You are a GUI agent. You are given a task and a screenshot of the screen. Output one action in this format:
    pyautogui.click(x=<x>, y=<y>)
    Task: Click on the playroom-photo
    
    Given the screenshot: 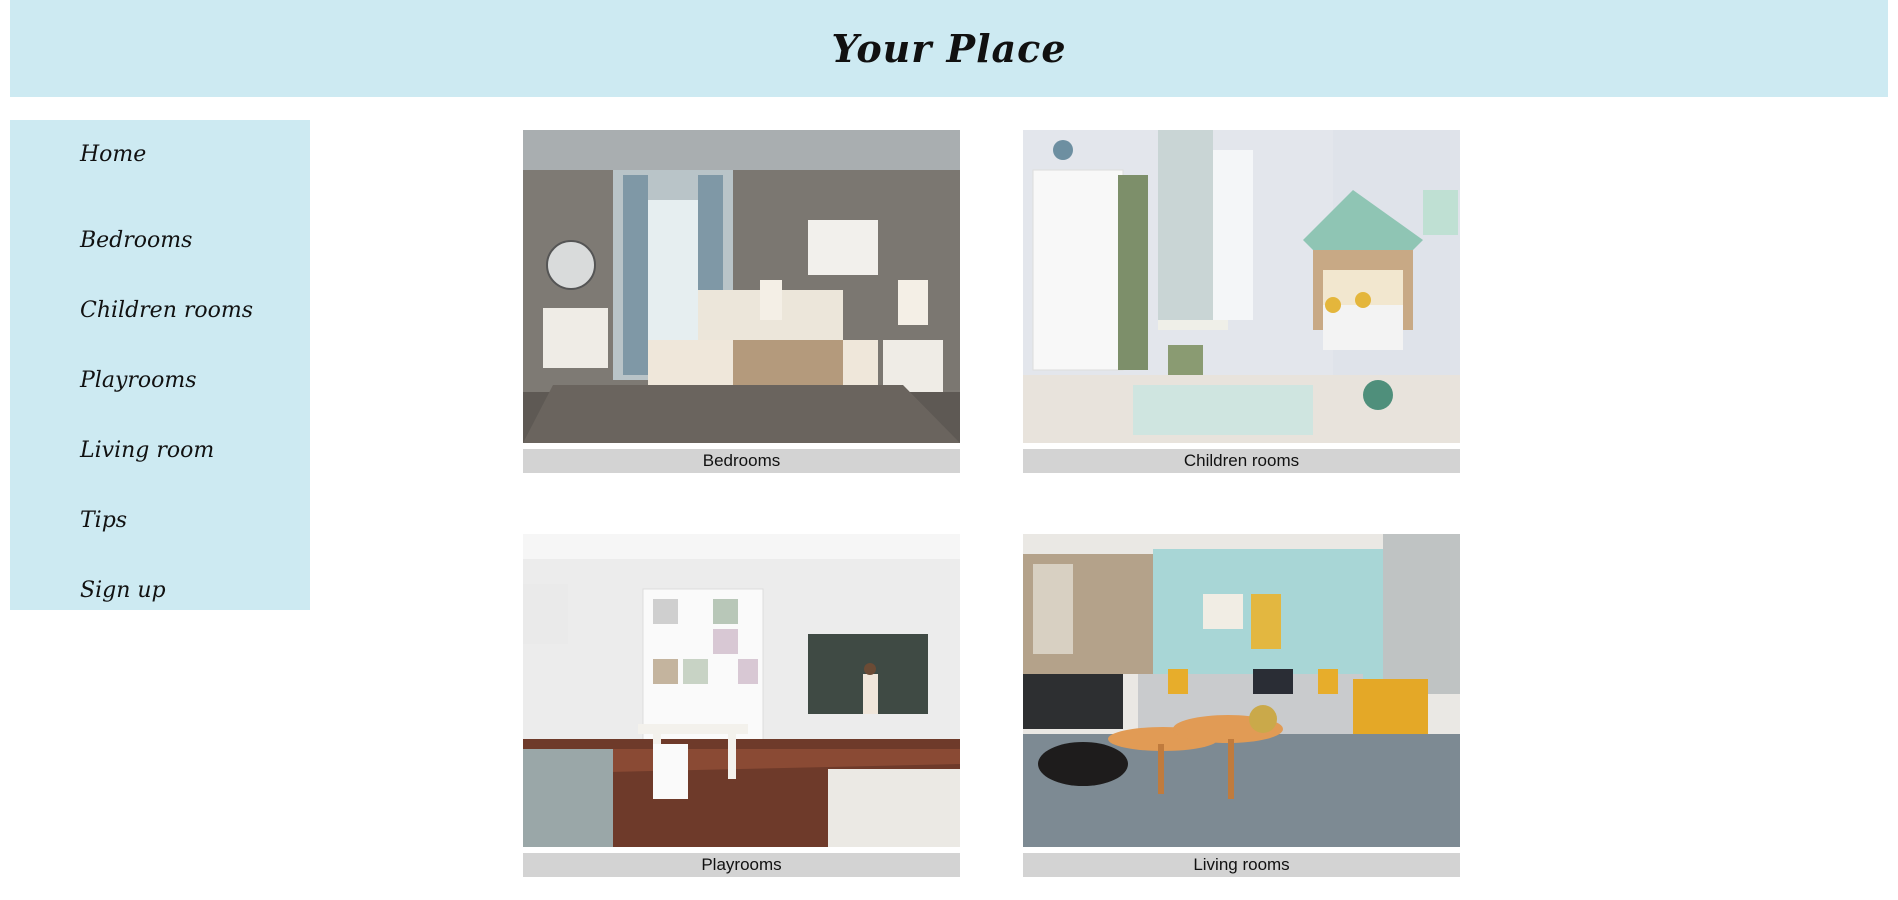 What is the action you would take?
    pyautogui.click(x=741, y=690)
    